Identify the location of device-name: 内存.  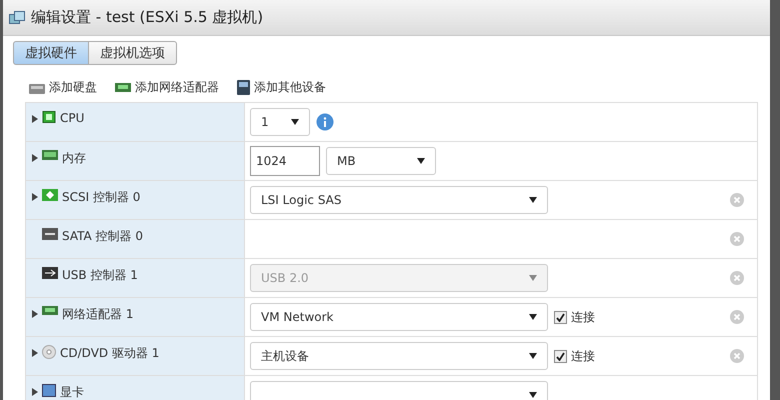
(74, 158).